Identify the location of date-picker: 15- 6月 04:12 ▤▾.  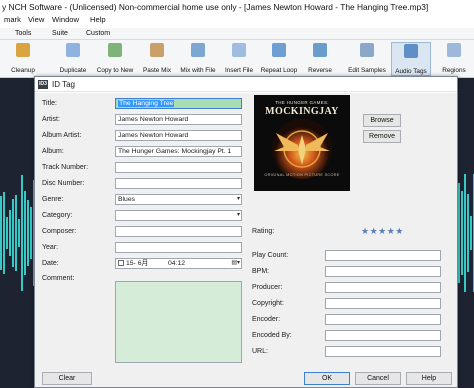
(178, 263).